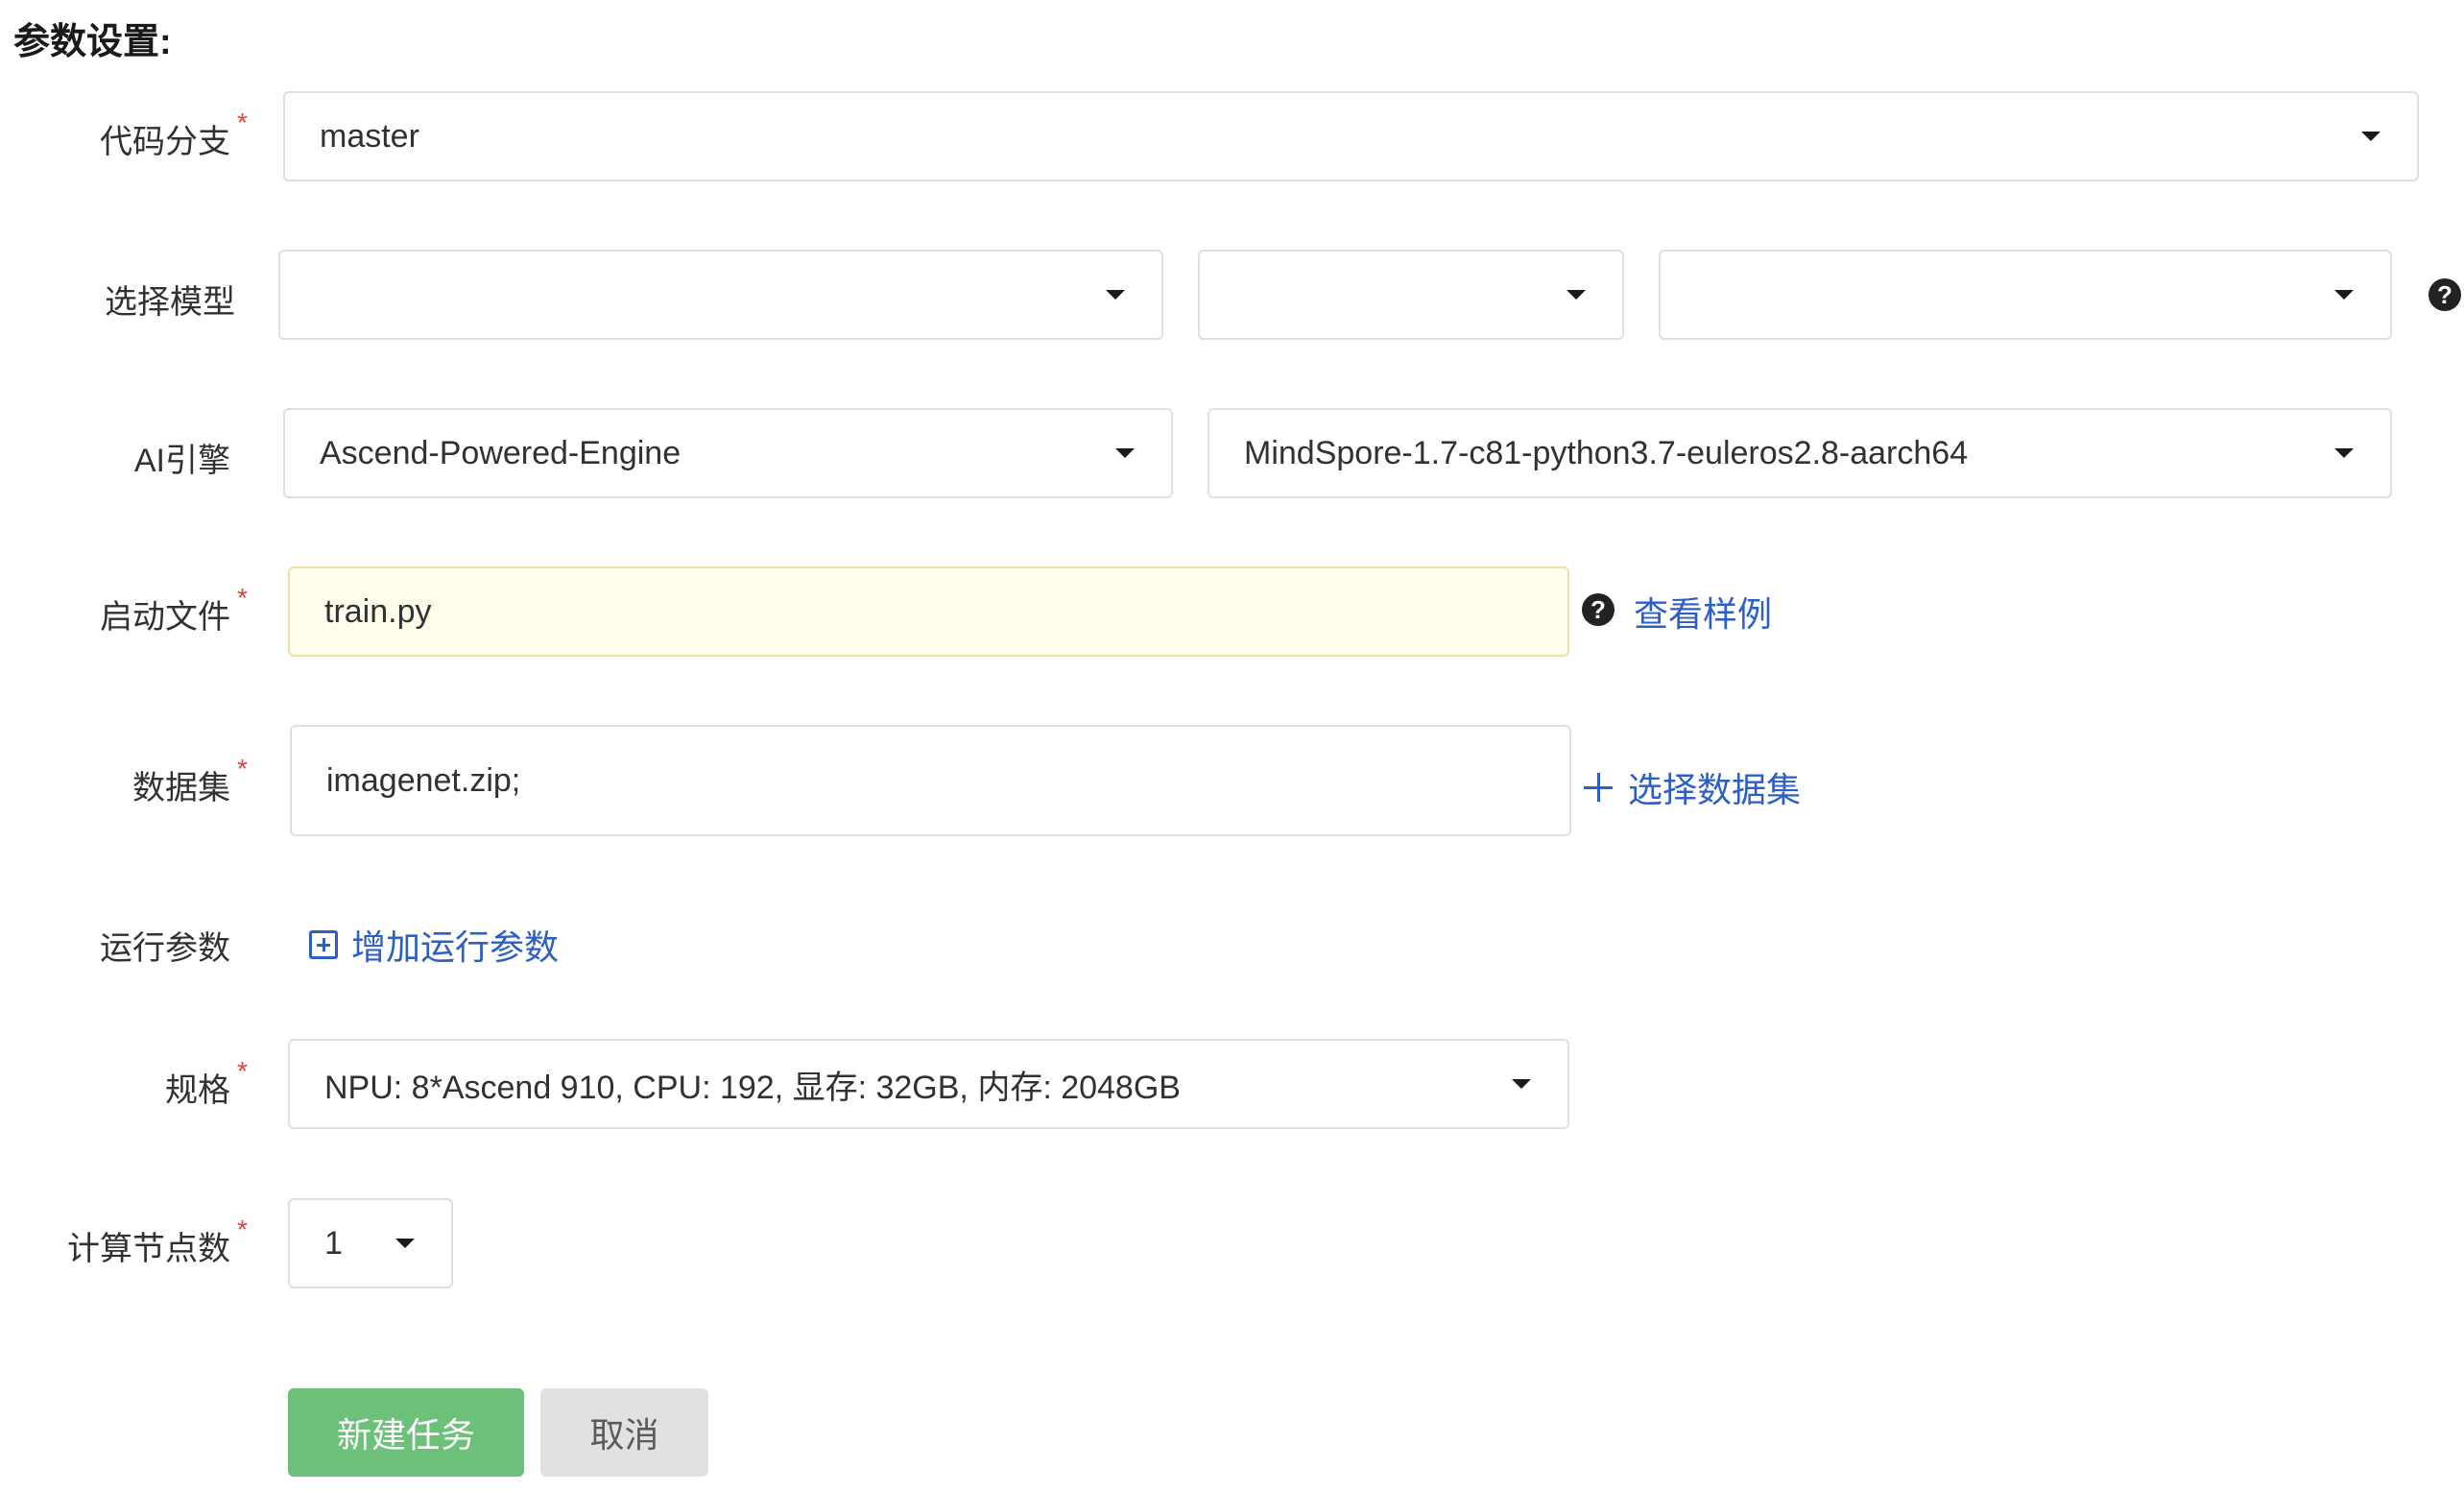 Image resolution: width=2464 pixels, height=1492 pixels. I want to click on select-dataset-label: 选择数据集, so click(1715, 789).